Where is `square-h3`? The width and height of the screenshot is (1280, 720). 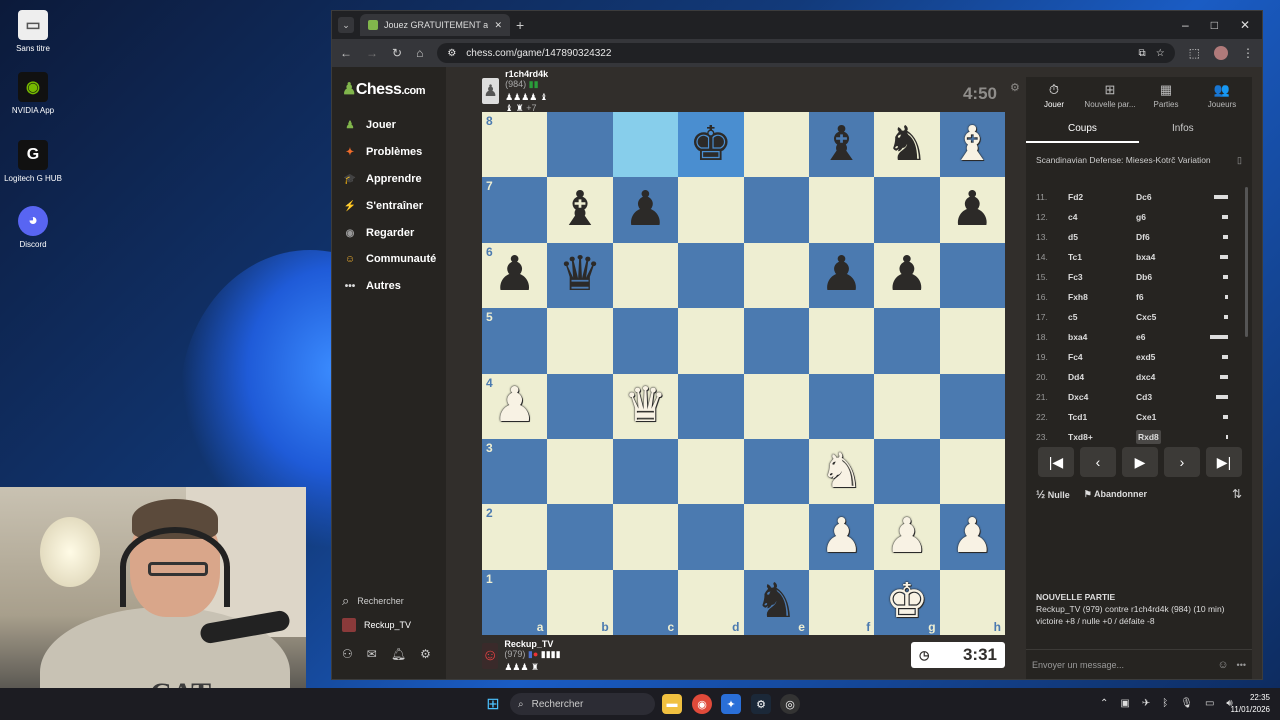
square-h3 is located at coordinates (972, 471).